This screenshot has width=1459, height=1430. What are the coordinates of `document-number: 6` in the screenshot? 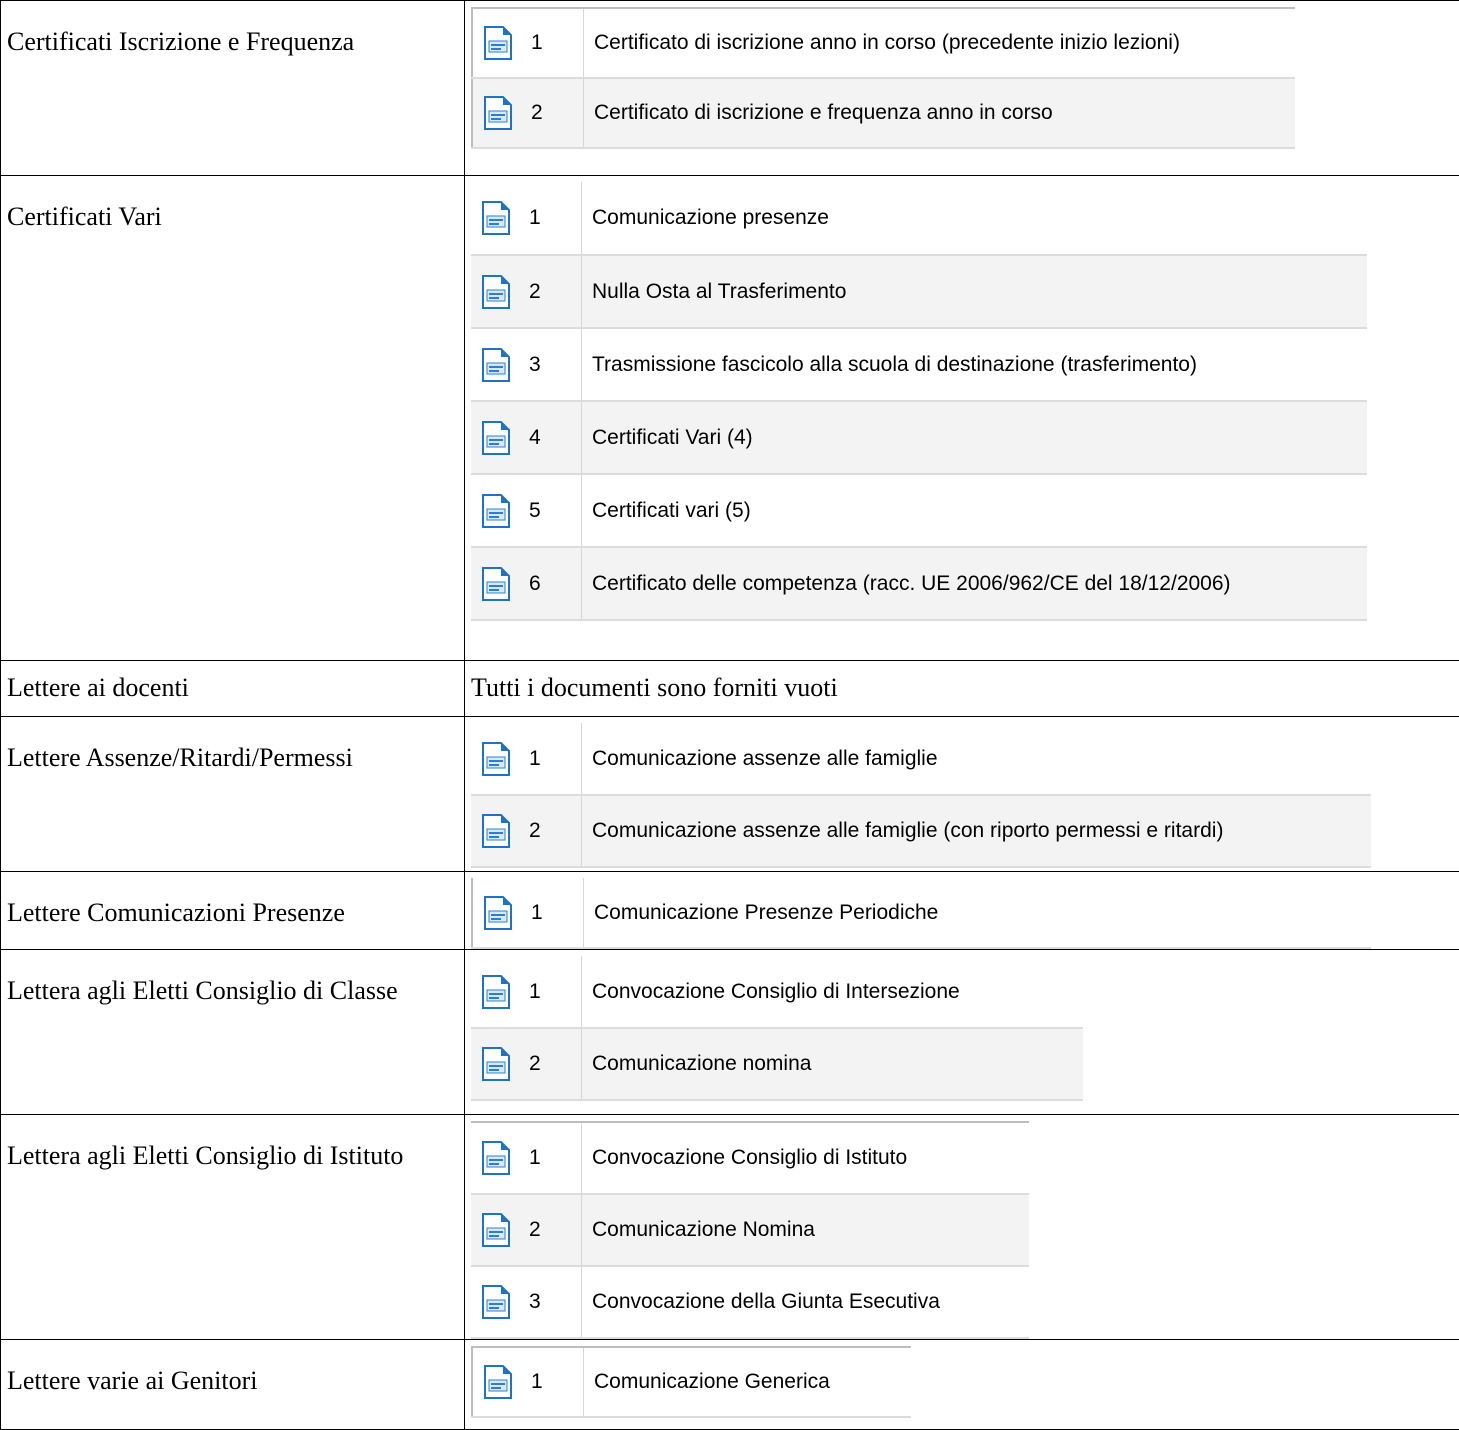 It's located at (551, 583).